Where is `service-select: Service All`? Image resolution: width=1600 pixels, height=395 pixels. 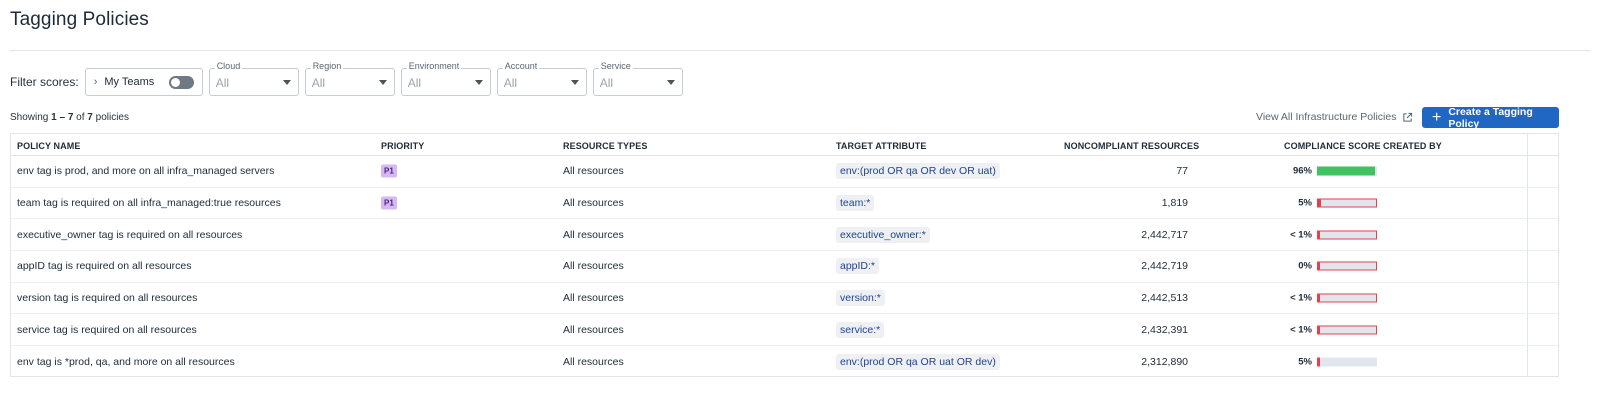 service-select: Service All is located at coordinates (637, 78).